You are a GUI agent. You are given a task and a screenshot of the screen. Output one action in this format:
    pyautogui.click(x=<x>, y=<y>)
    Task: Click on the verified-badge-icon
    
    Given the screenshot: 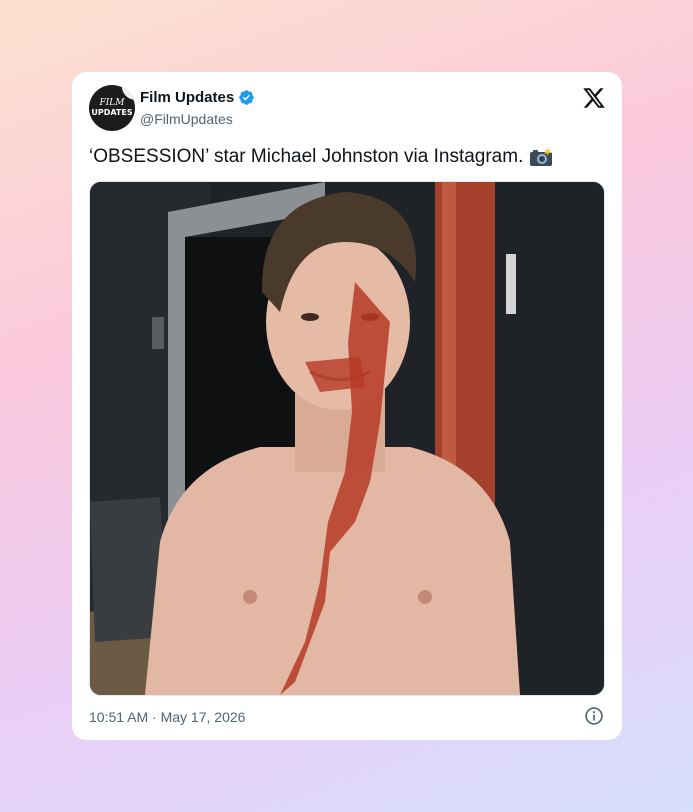 What is the action you would take?
    pyautogui.click(x=246, y=97)
    